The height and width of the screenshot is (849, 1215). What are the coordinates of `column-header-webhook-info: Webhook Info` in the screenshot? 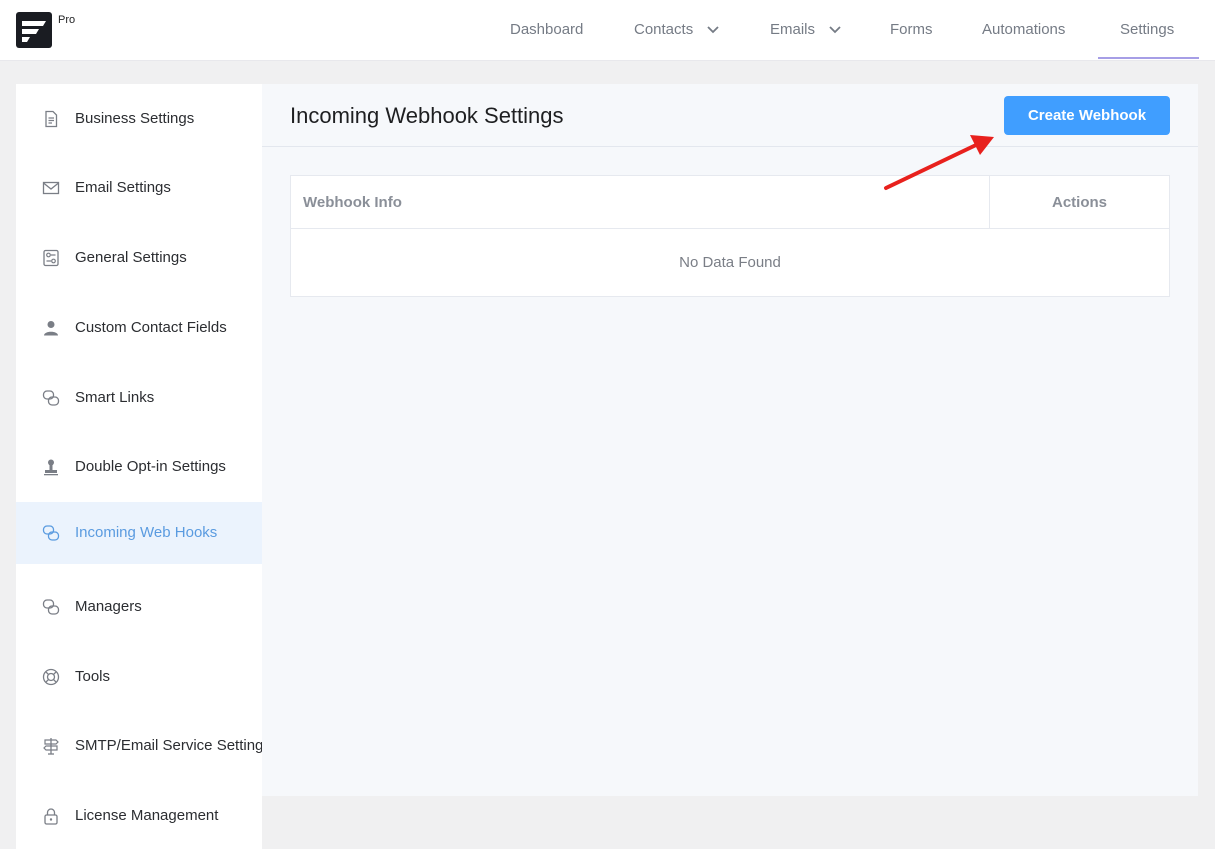 It's located at (640, 202).